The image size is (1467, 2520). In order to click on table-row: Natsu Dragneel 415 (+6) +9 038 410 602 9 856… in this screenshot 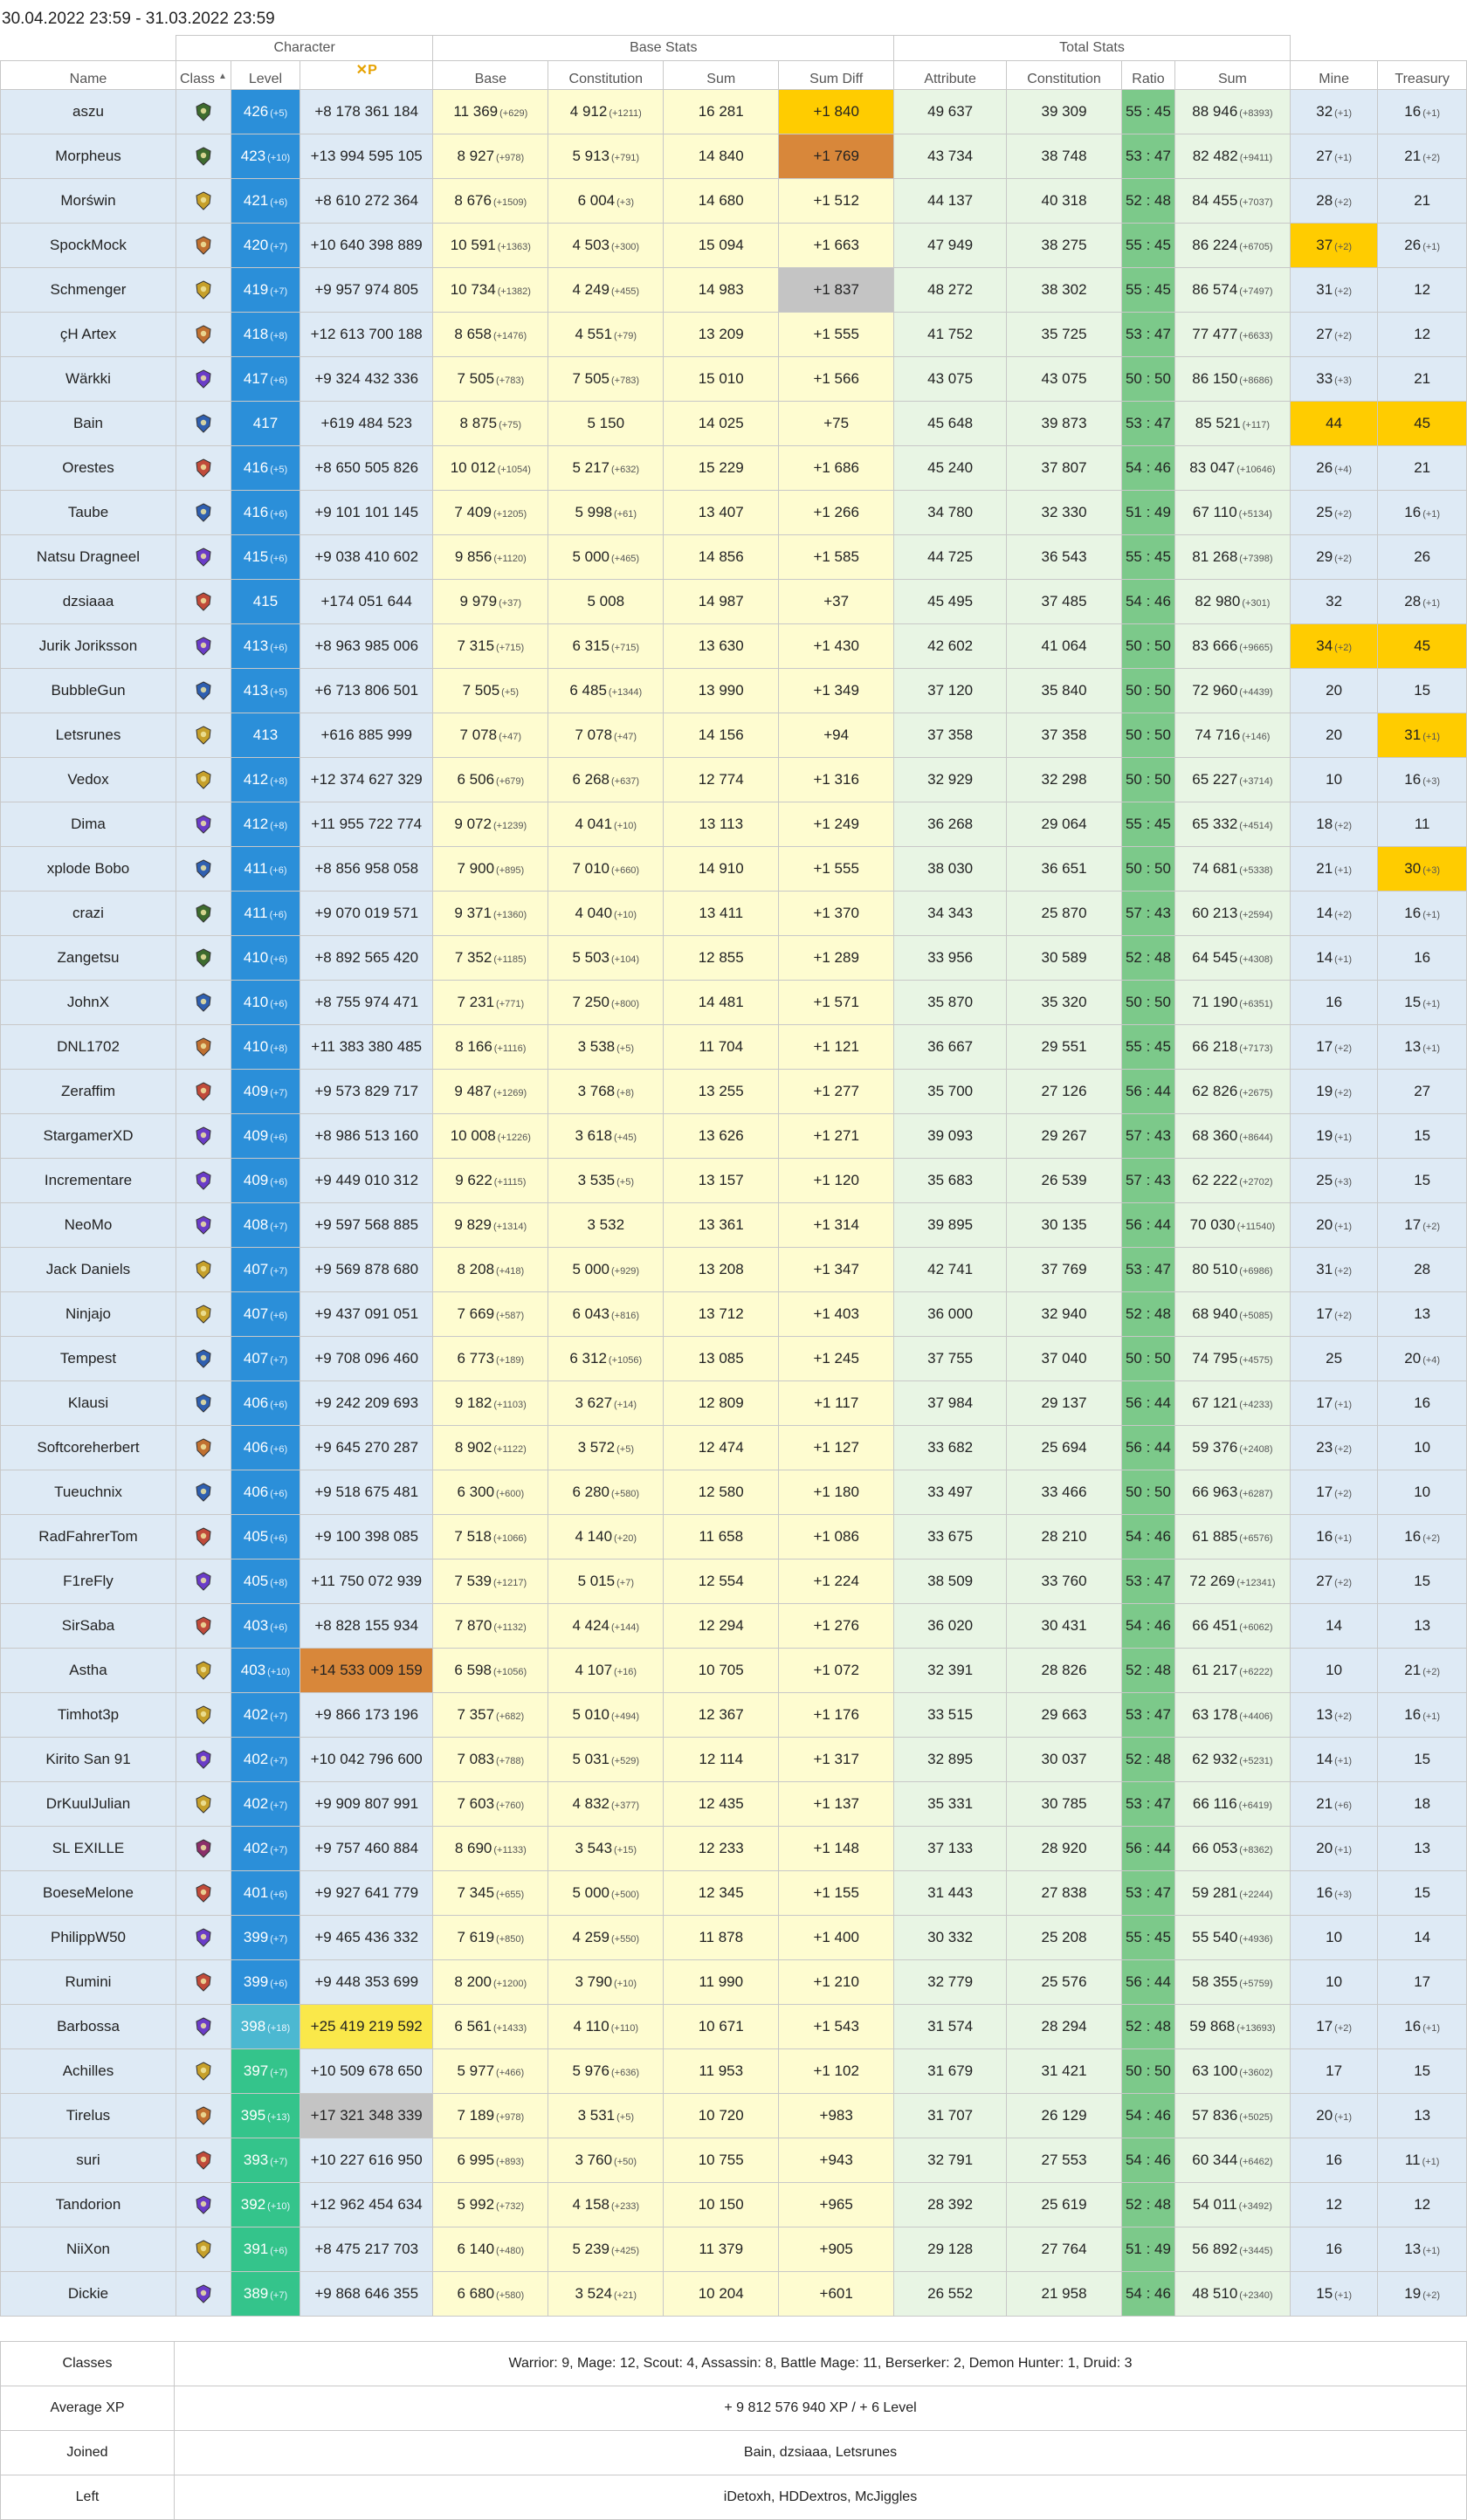, I will do `click(733, 557)`.